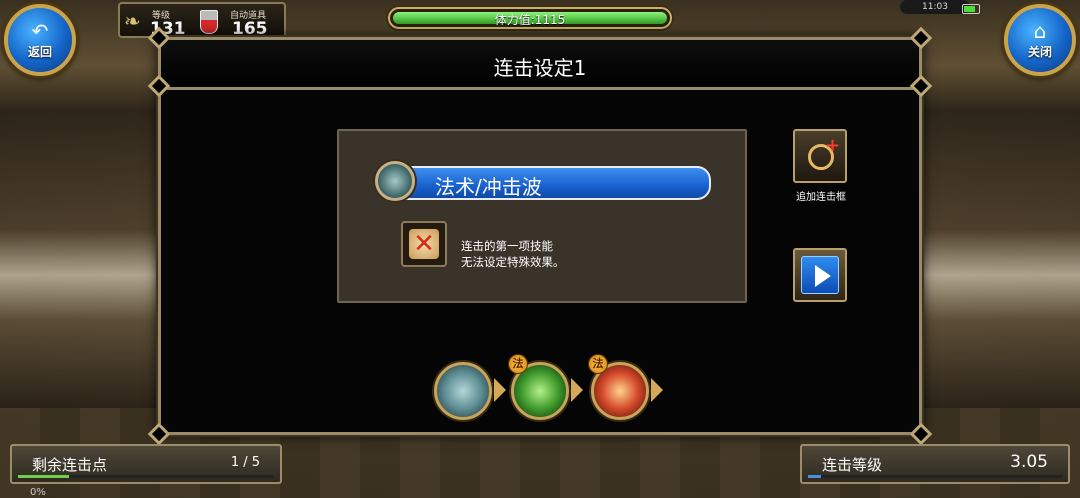 The height and width of the screenshot is (498, 1080). Describe the element at coordinates (820, 156) in the screenshot. I see `add-combo-slot-button: +` at that location.